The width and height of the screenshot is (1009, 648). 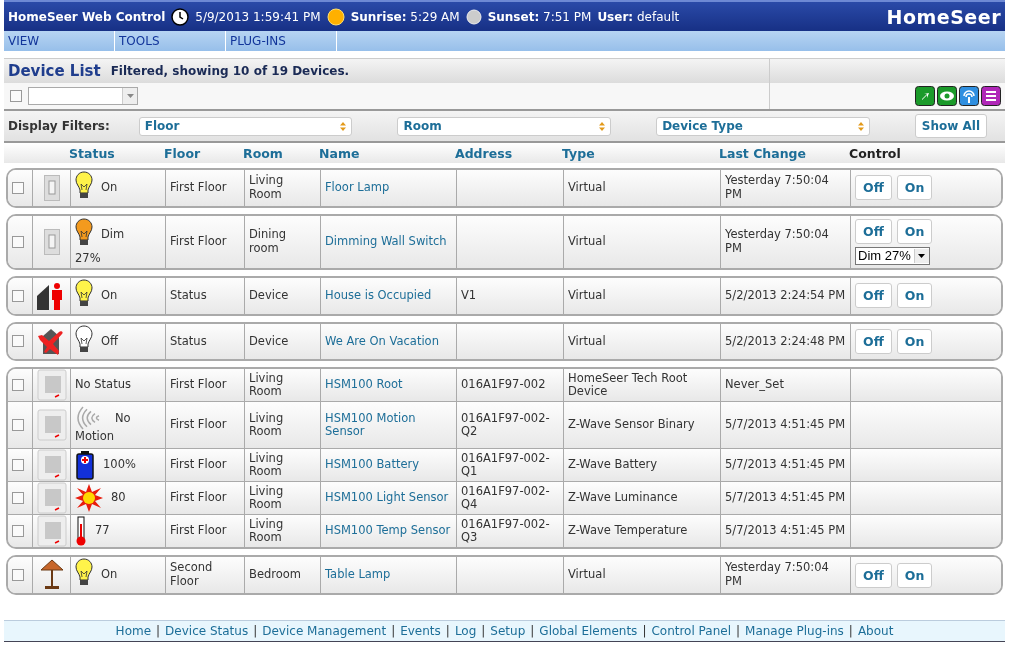 What do you see at coordinates (95, 437) in the screenshot?
I see `status-detail: Motion` at bounding box center [95, 437].